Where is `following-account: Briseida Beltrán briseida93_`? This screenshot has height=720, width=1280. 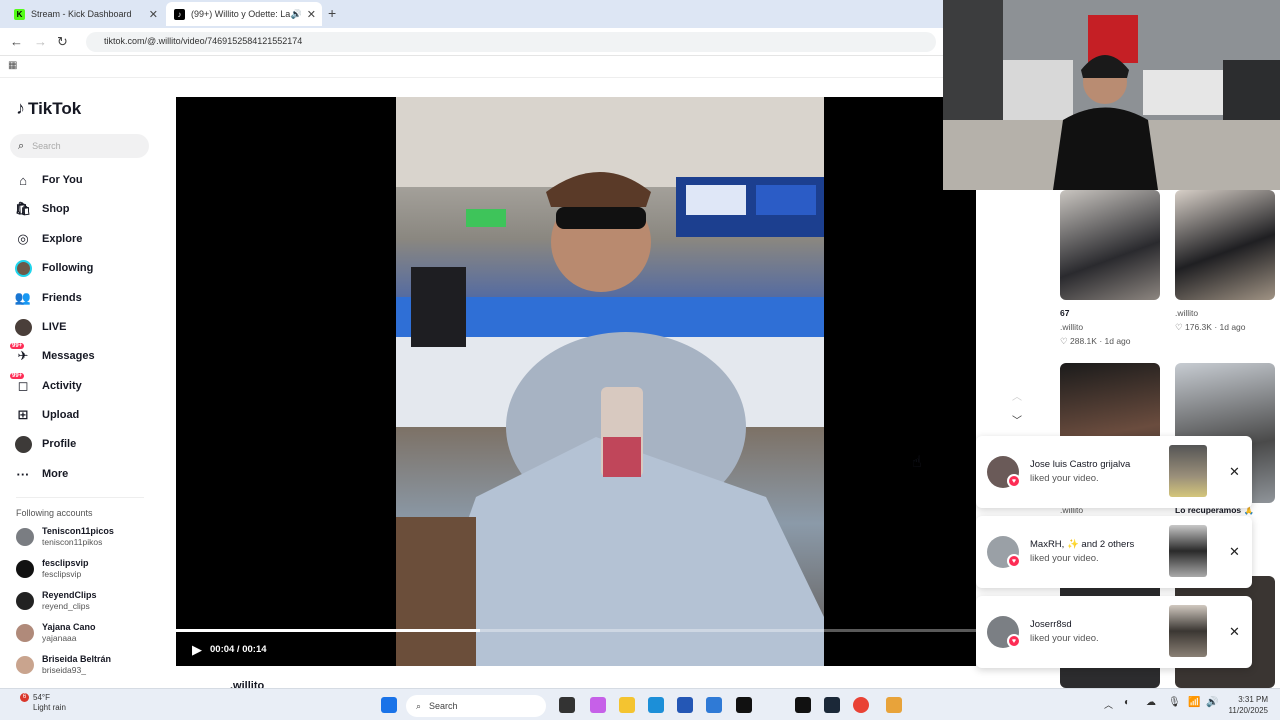
following-account: Briseida Beltrán briseida93_ is located at coordinates (63, 665).